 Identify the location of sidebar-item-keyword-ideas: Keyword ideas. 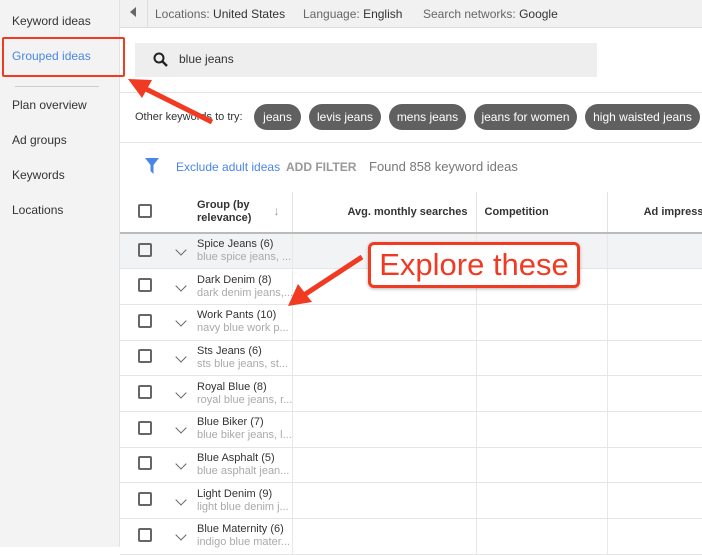
(51, 21).